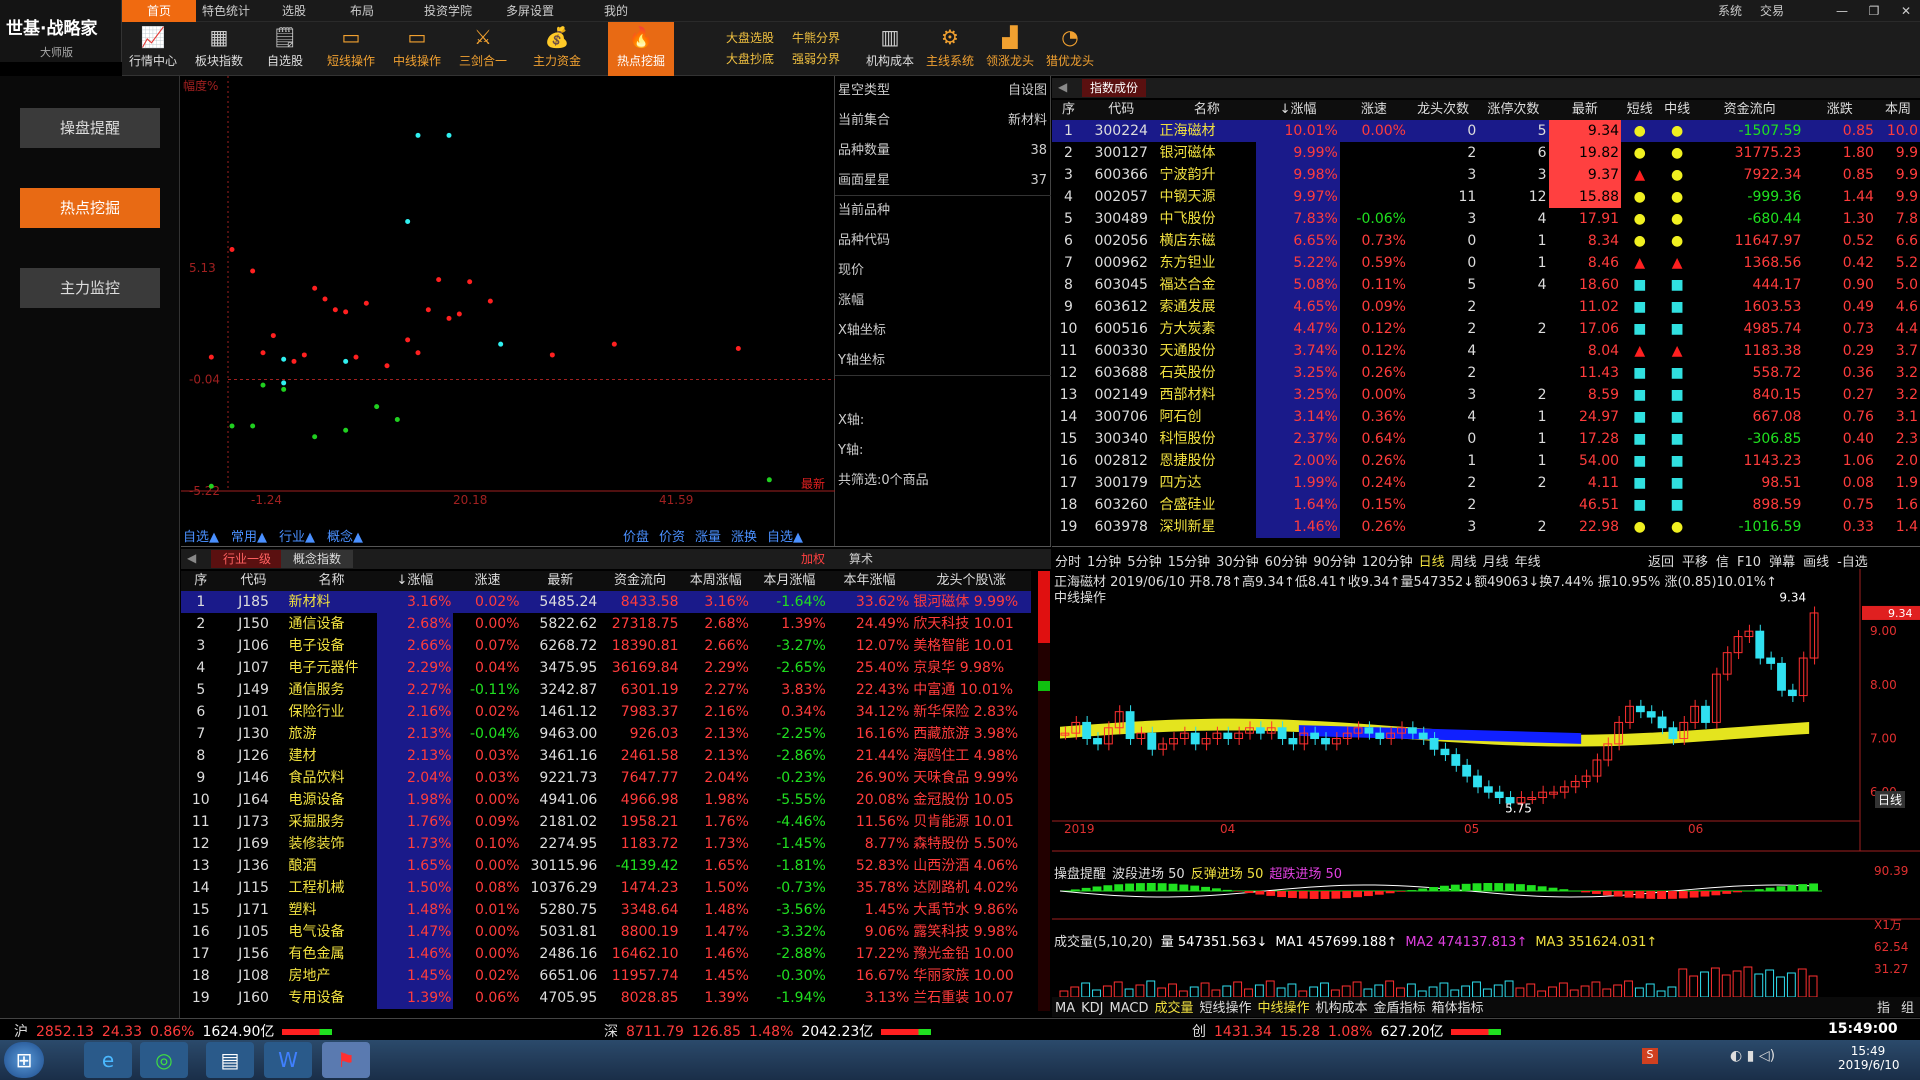  Describe the element at coordinates (230, 1060) in the screenshot. I see `folder-icon: ▤` at that location.